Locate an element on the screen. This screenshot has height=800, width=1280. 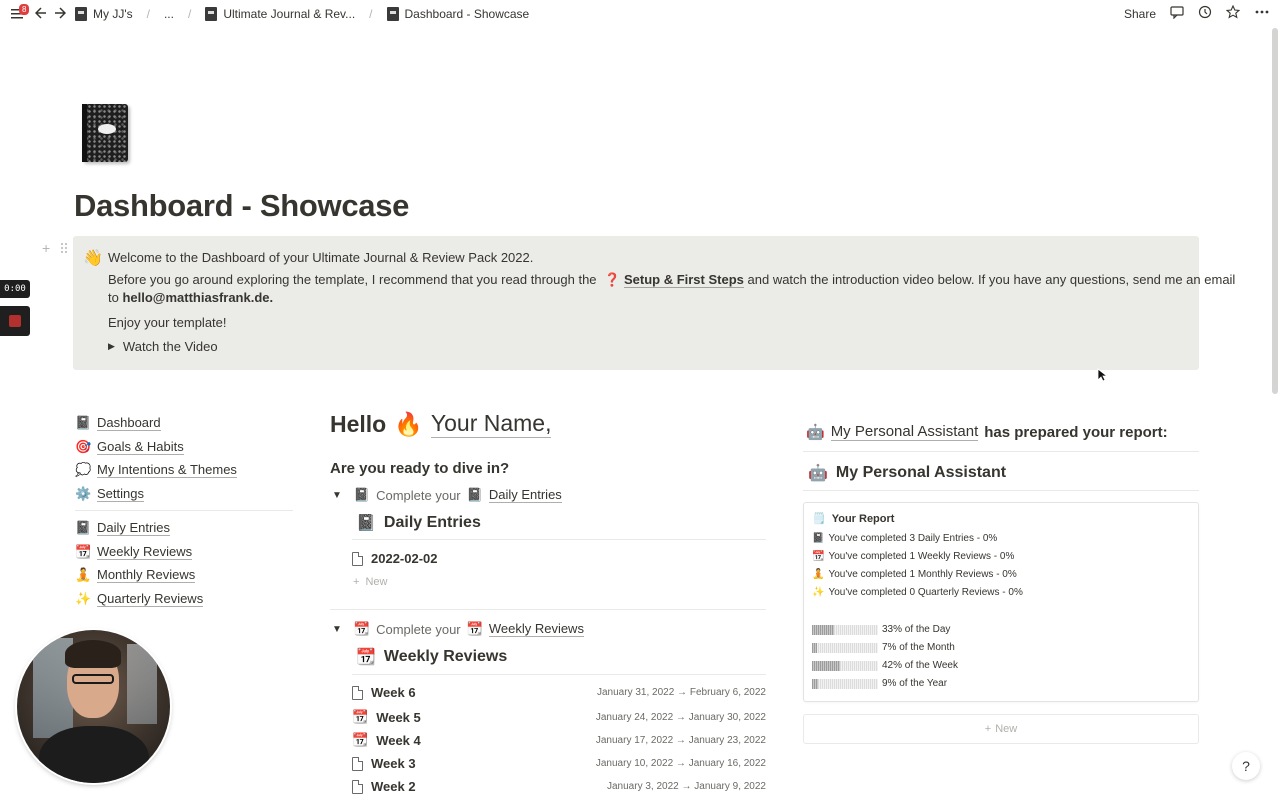
back-arrow-icon is located at coordinates (40, 14).